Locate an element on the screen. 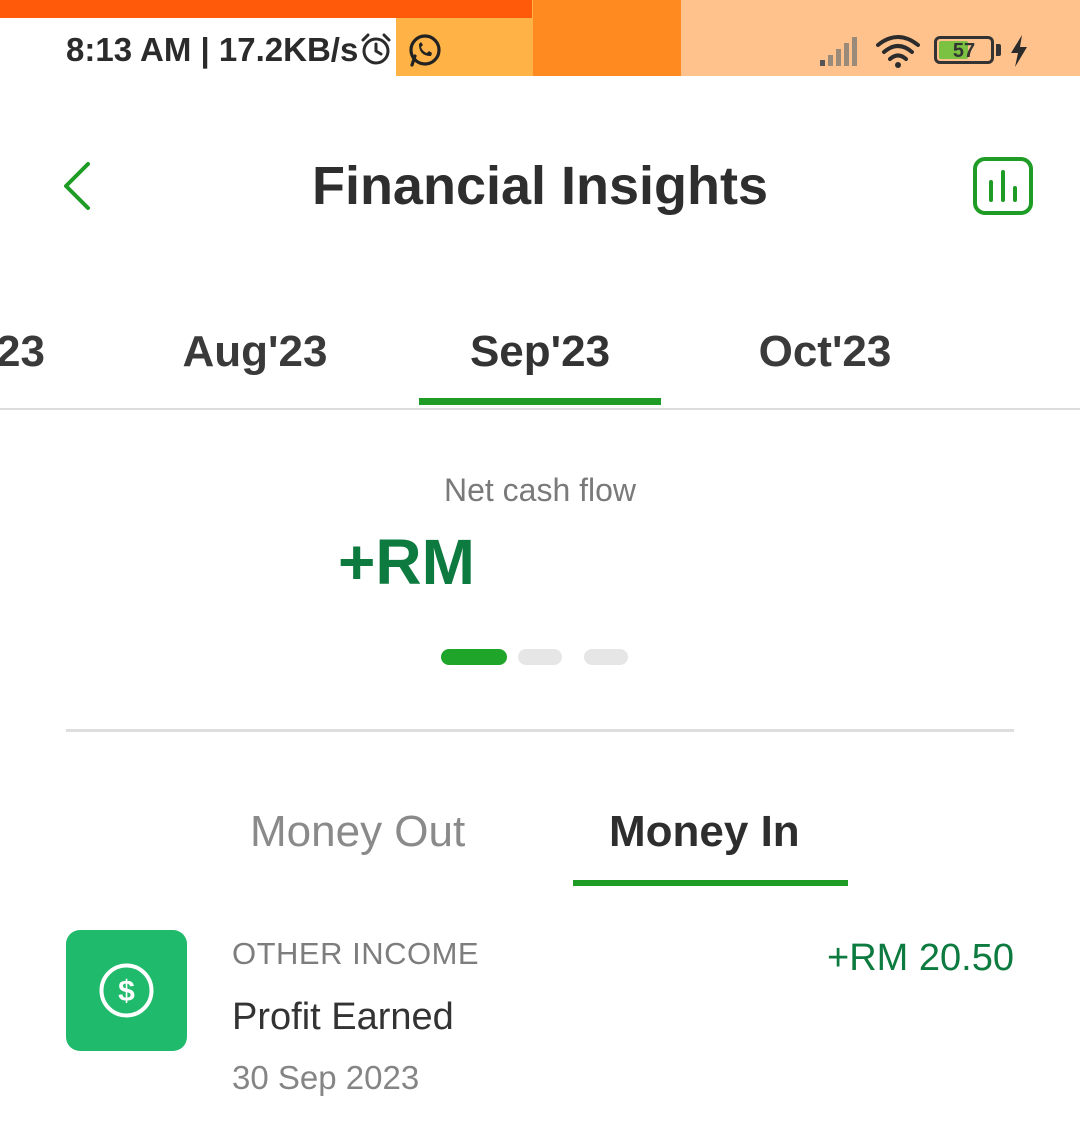 Image resolution: width=1080 pixels, height=1136 pixels. money-tab-indicator is located at coordinates (710, 883).